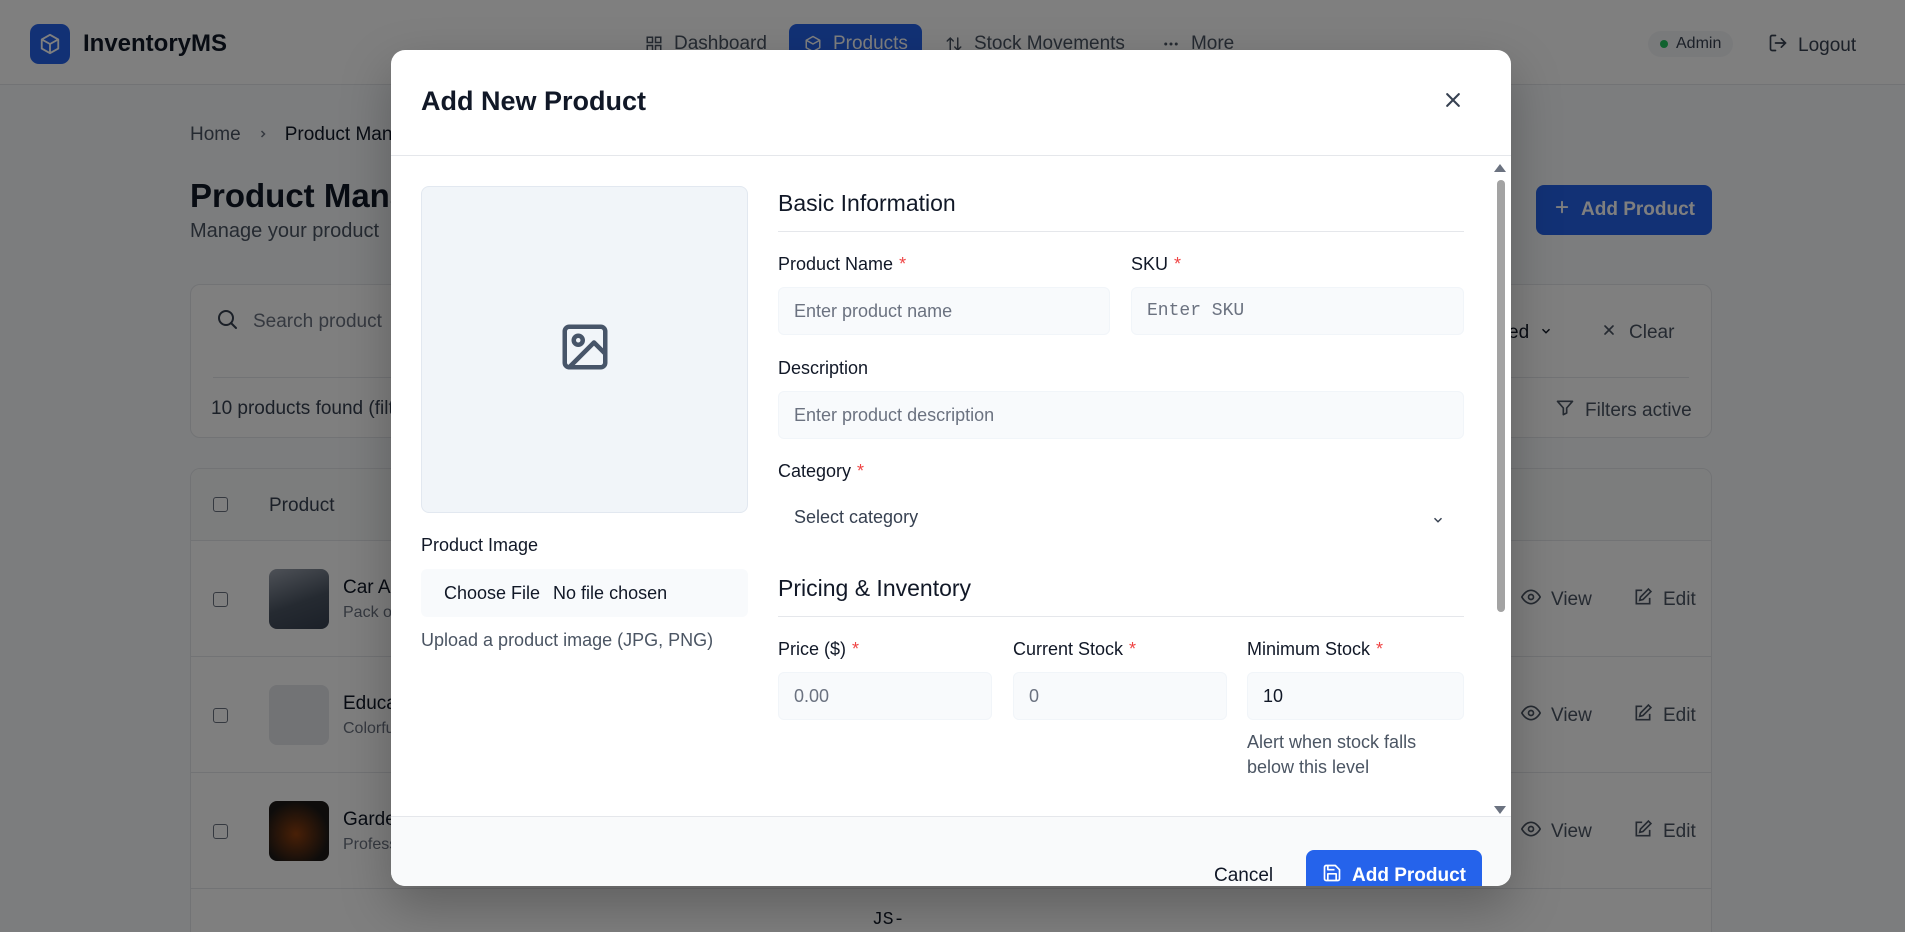  What do you see at coordinates (867, 203) in the screenshot?
I see `section-title-basic: Basic Information` at bounding box center [867, 203].